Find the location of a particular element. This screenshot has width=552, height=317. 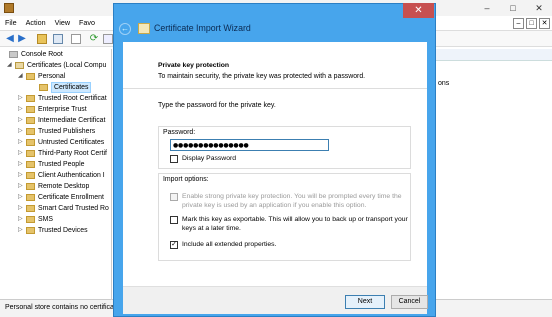

refresh-icon: ⟳ is located at coordinates (94, 39).